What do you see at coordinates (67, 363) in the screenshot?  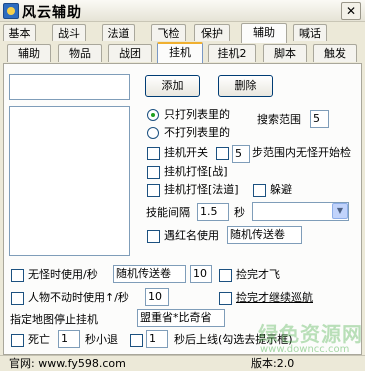 I see `website-status: 官网: www.fy598.com` at bounding box center [67, 363].